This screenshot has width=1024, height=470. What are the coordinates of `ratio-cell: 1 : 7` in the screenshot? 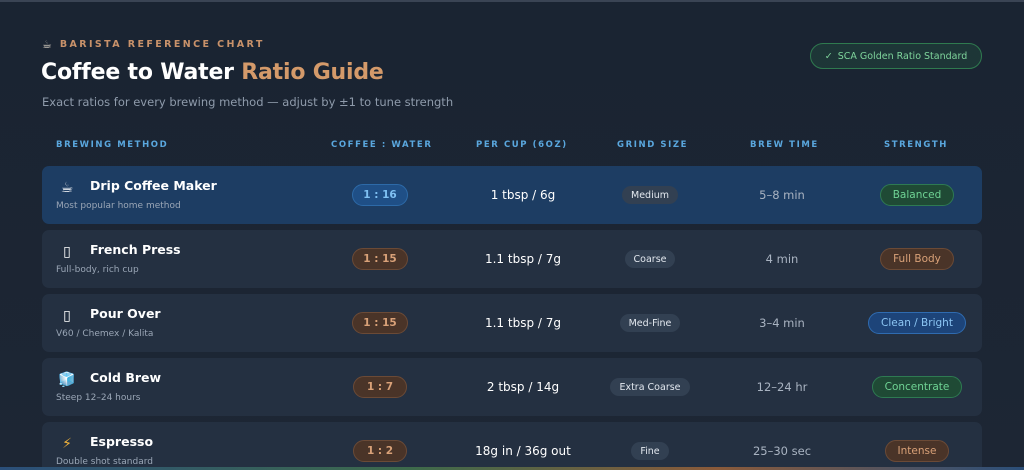 It's located at (380, 387).